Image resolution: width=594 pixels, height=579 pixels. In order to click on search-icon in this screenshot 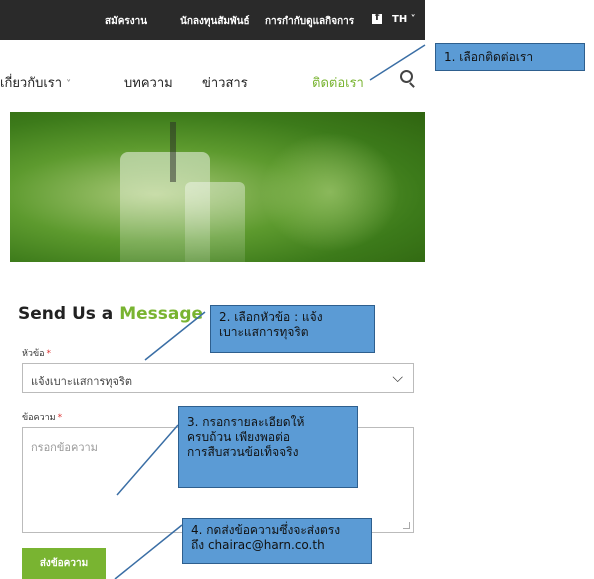, I will do `click(406, 76)`.